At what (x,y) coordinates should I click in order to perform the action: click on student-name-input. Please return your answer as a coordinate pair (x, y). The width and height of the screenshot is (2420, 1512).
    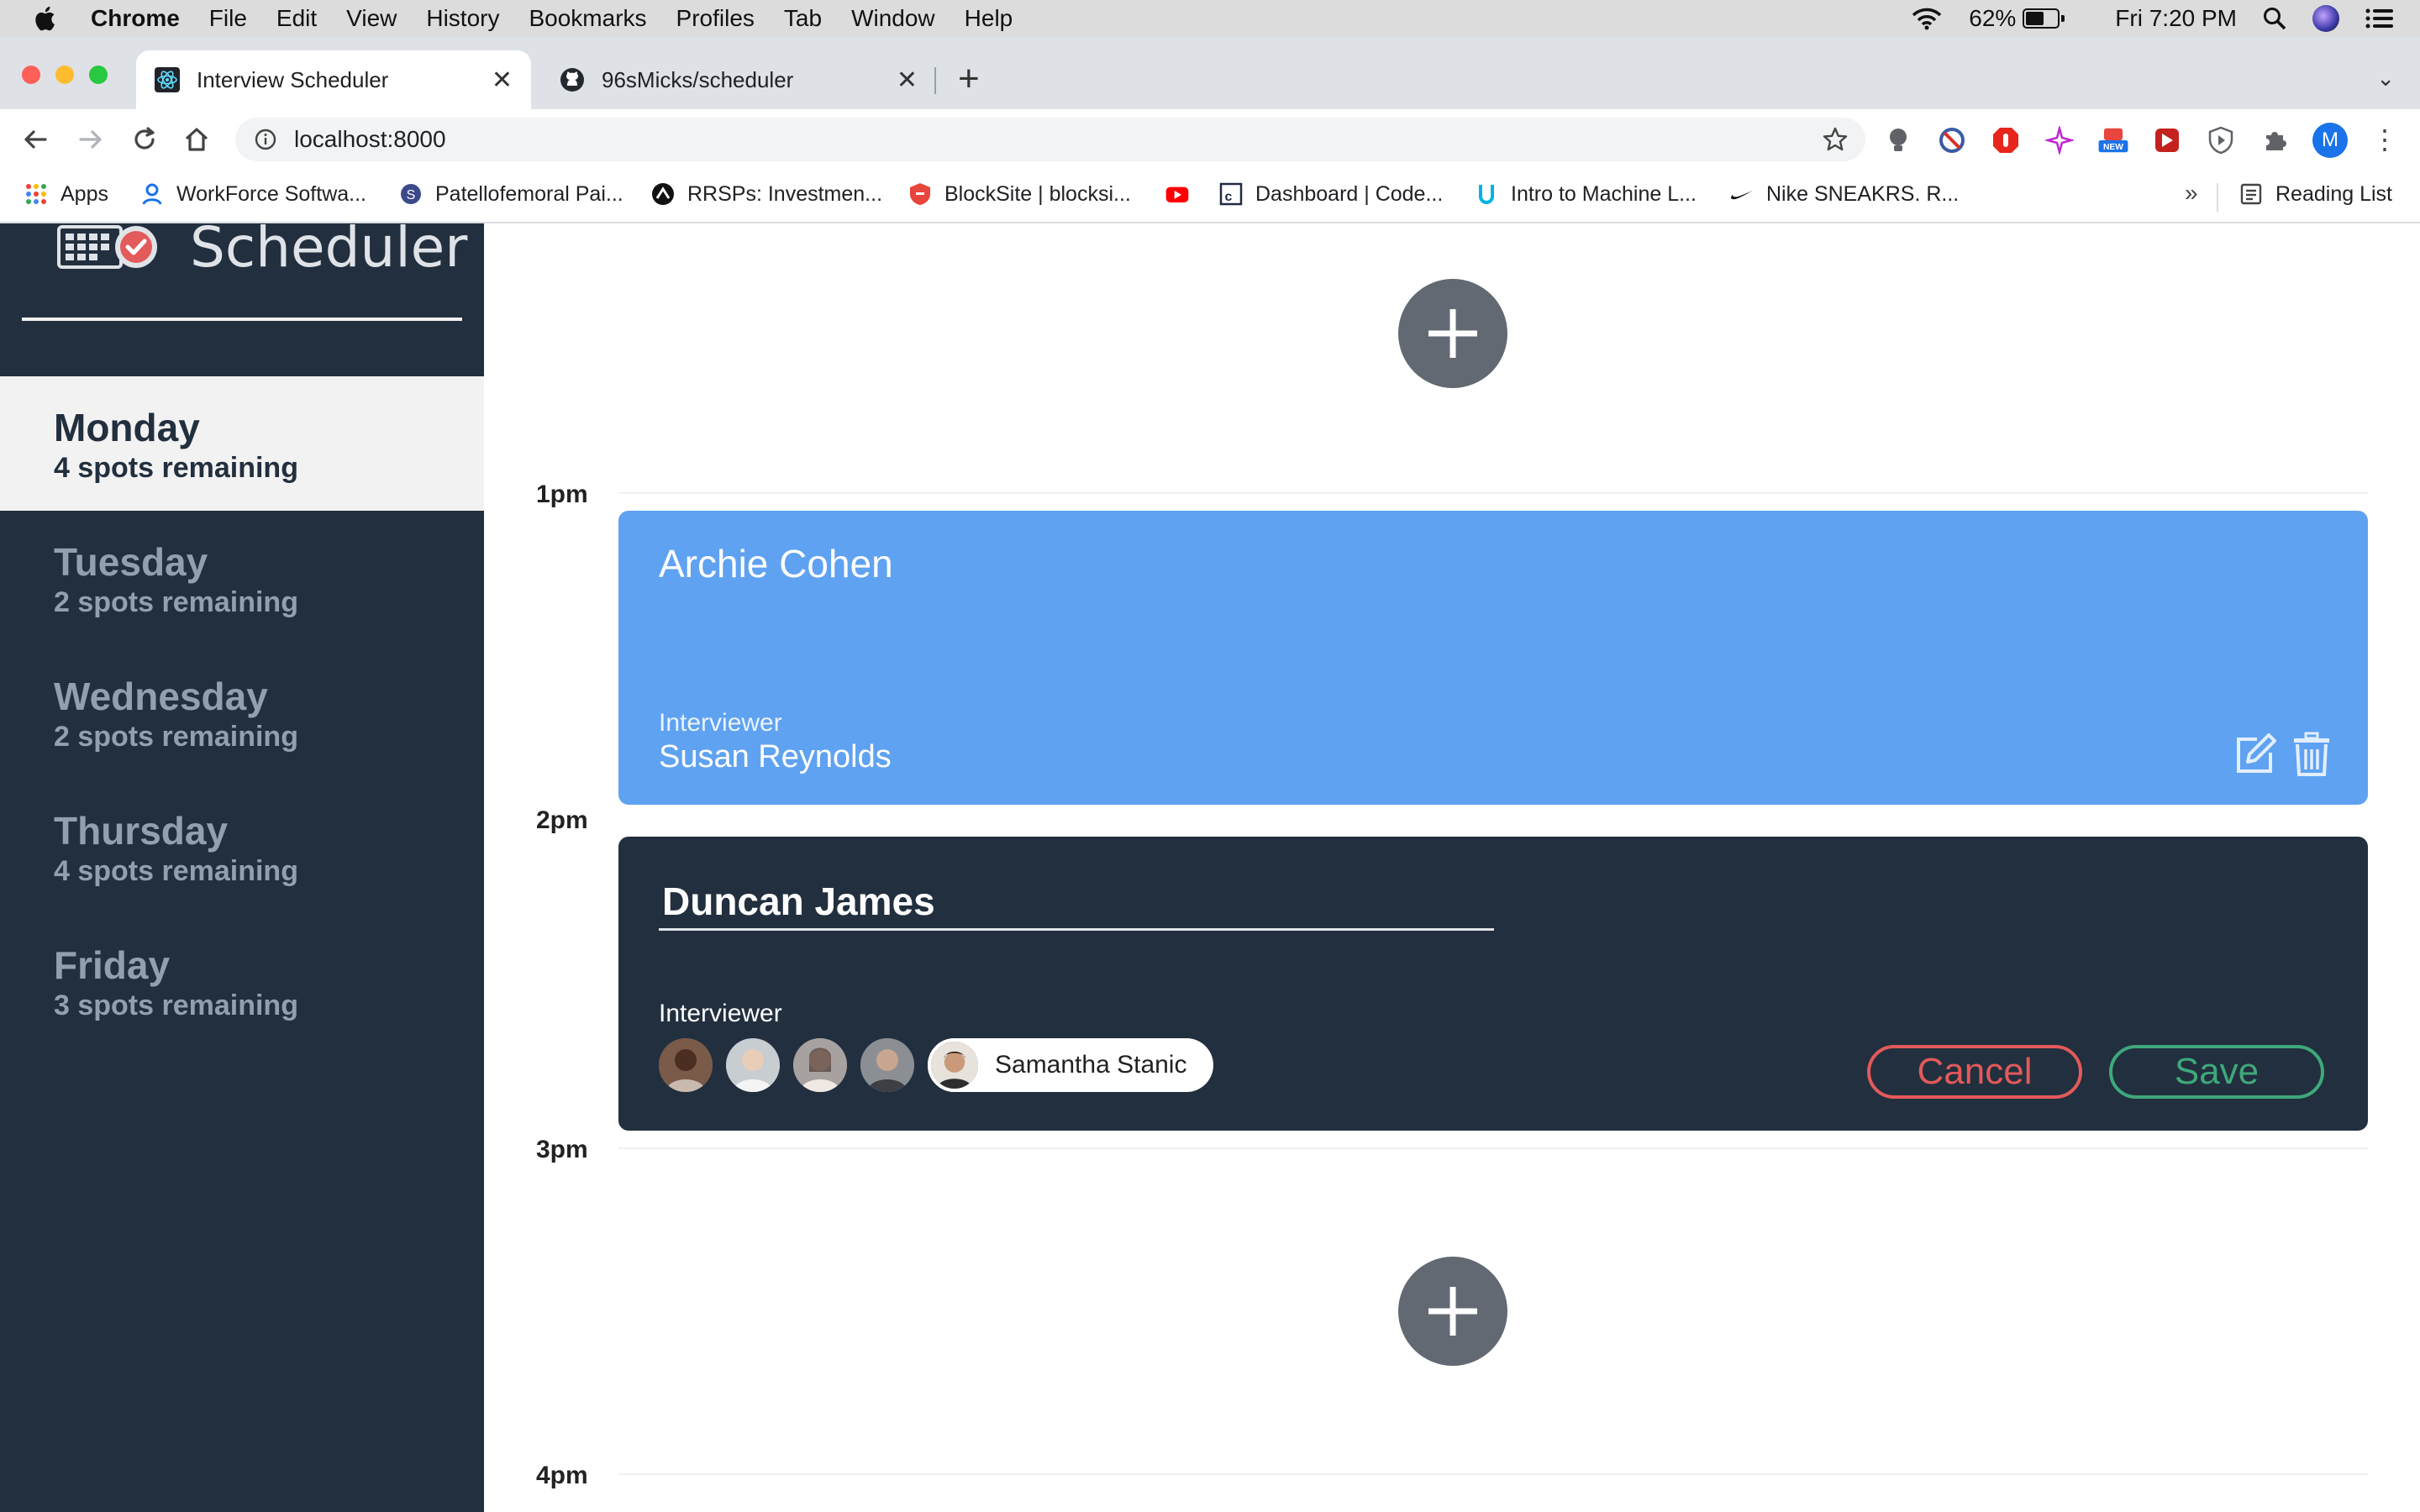
    Looking at the image, I should click on (1076, 902).